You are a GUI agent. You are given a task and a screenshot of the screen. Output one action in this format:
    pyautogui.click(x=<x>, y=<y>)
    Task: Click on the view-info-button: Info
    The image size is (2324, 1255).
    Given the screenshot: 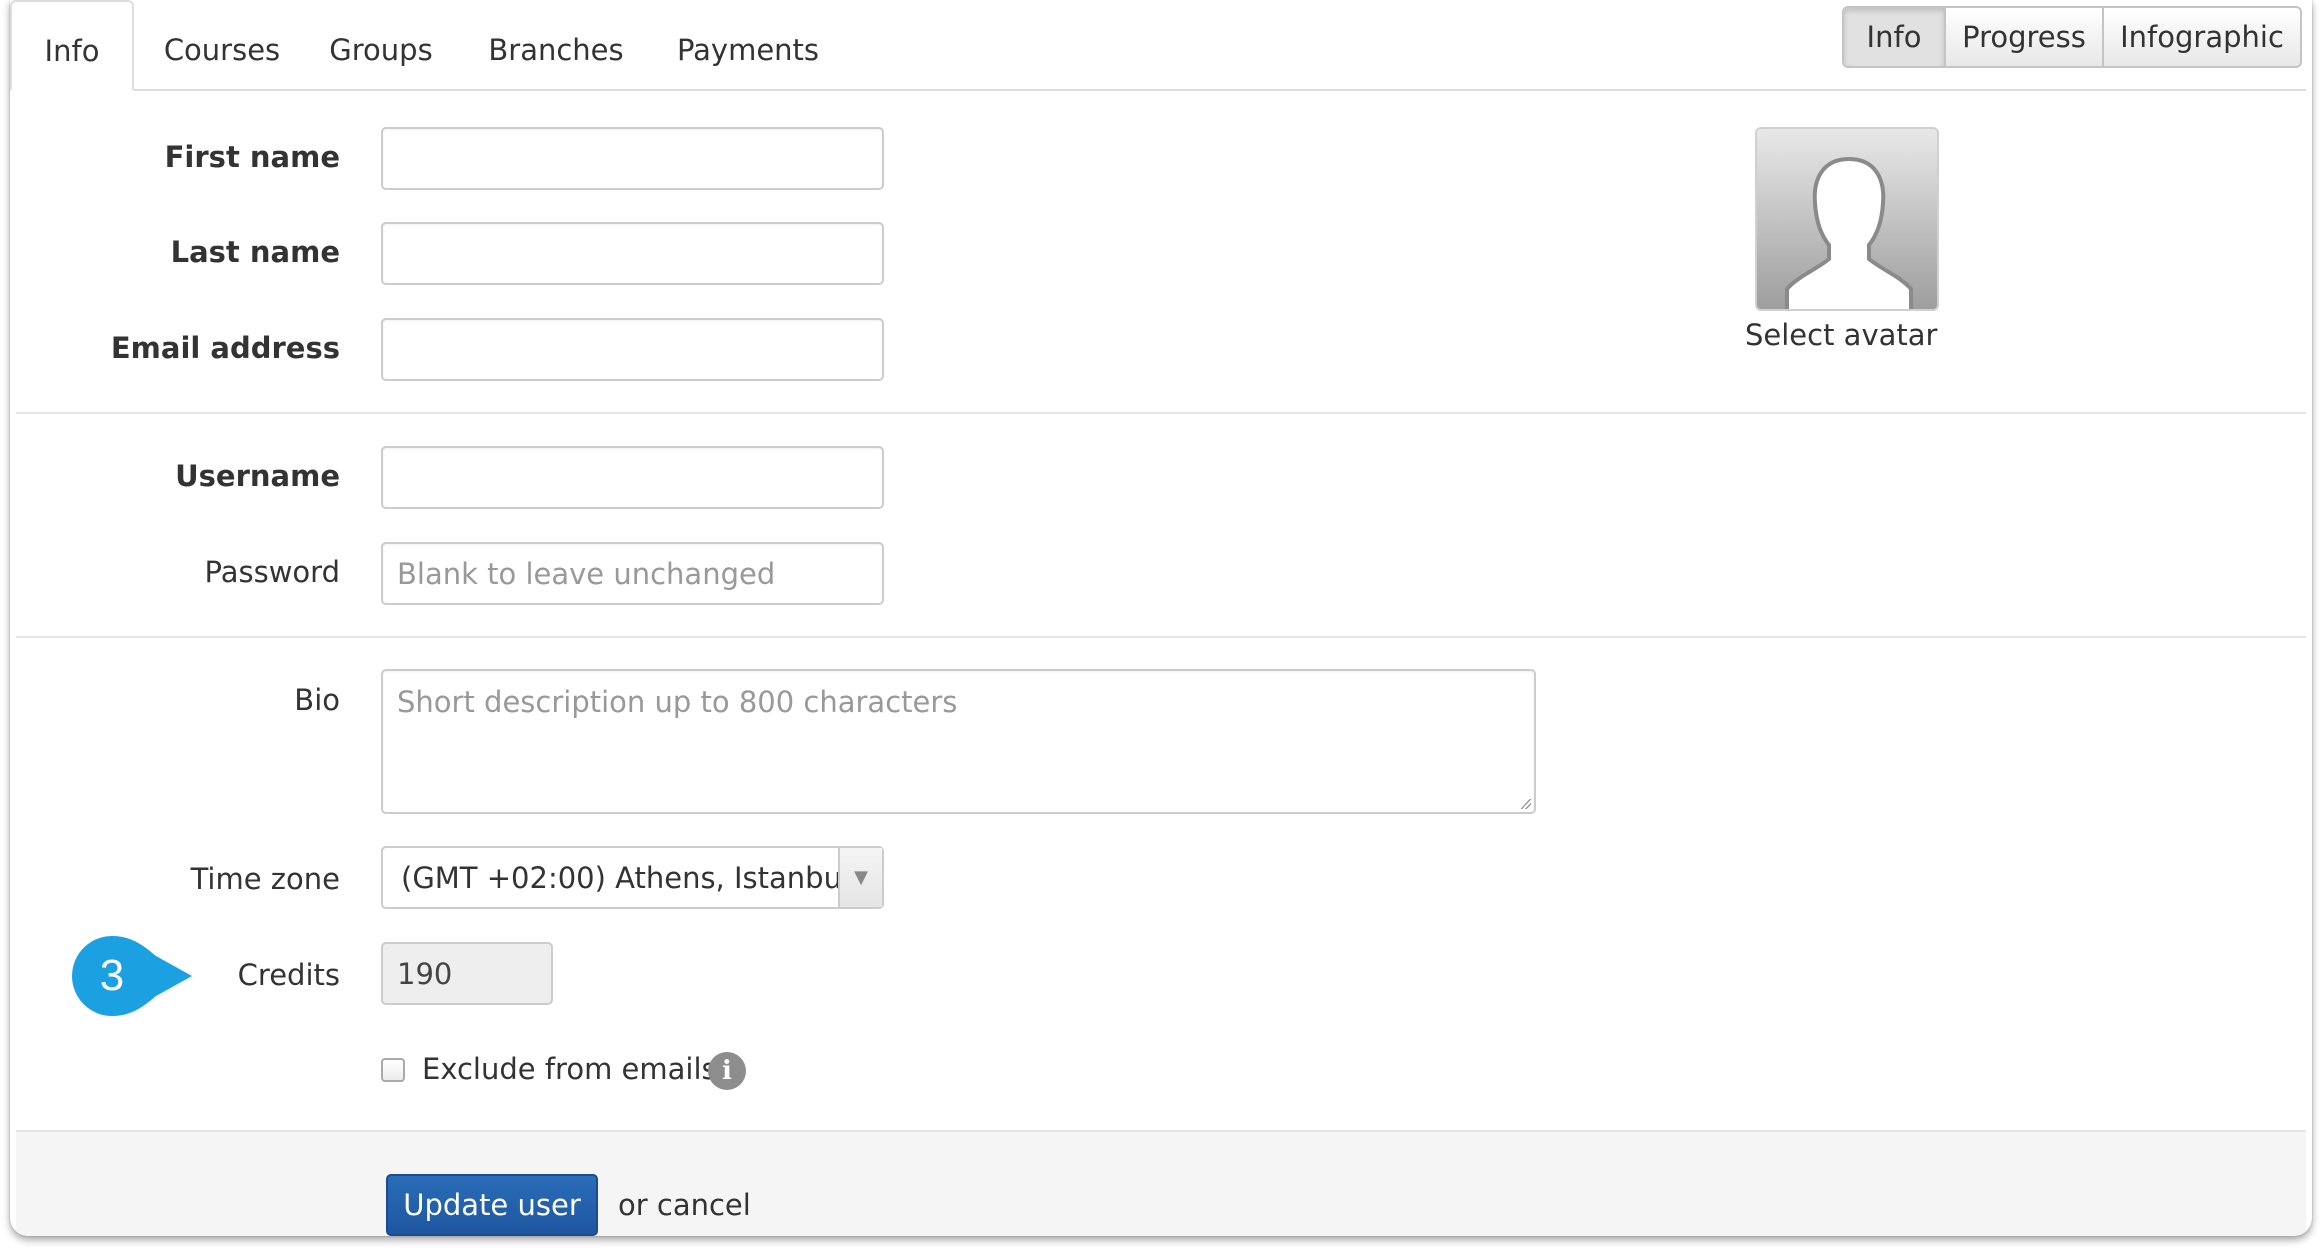 What is the action you would take?
    pyautogui.click(x=1894, y=37)
    